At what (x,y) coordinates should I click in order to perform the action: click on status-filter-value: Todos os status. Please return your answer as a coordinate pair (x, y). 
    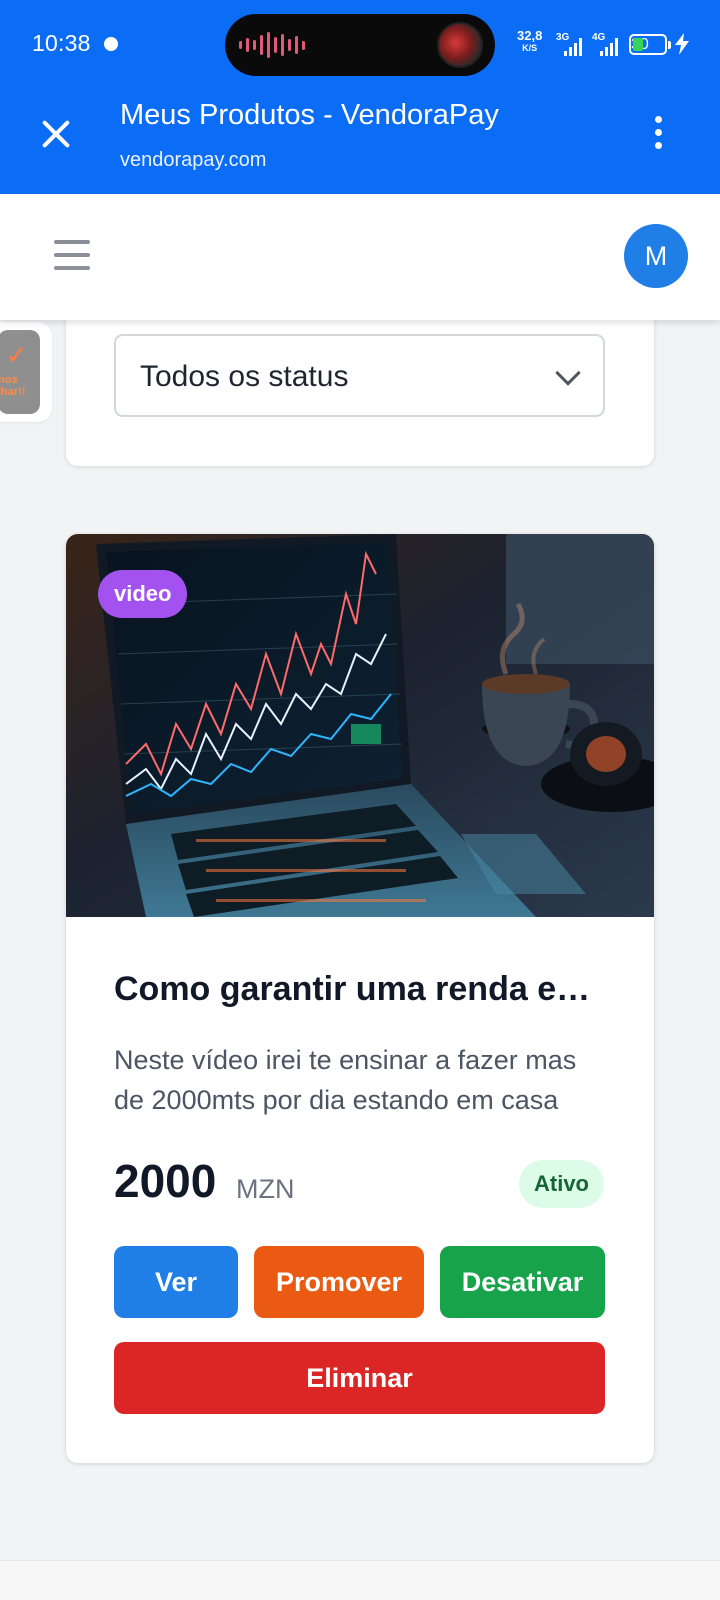
    Looking at the image, I should click on (244, 376).